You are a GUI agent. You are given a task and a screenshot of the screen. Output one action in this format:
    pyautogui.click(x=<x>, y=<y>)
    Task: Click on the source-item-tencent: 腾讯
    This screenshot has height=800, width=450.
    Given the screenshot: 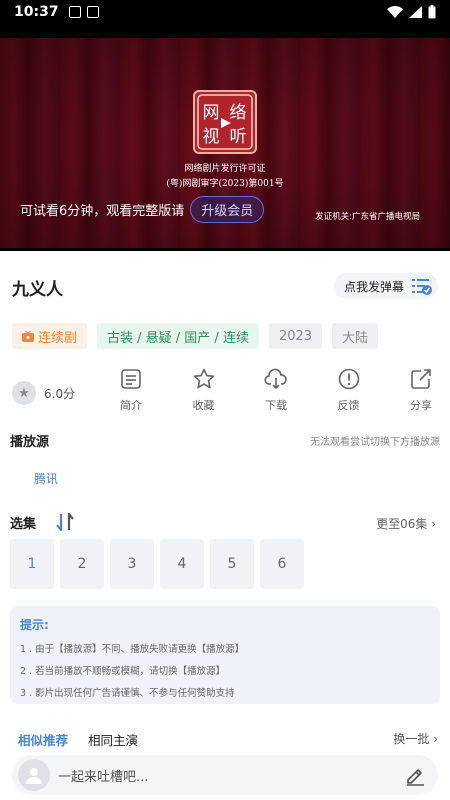 What is the action you would take?
    pyautogui.click(x=46, y=478)
    